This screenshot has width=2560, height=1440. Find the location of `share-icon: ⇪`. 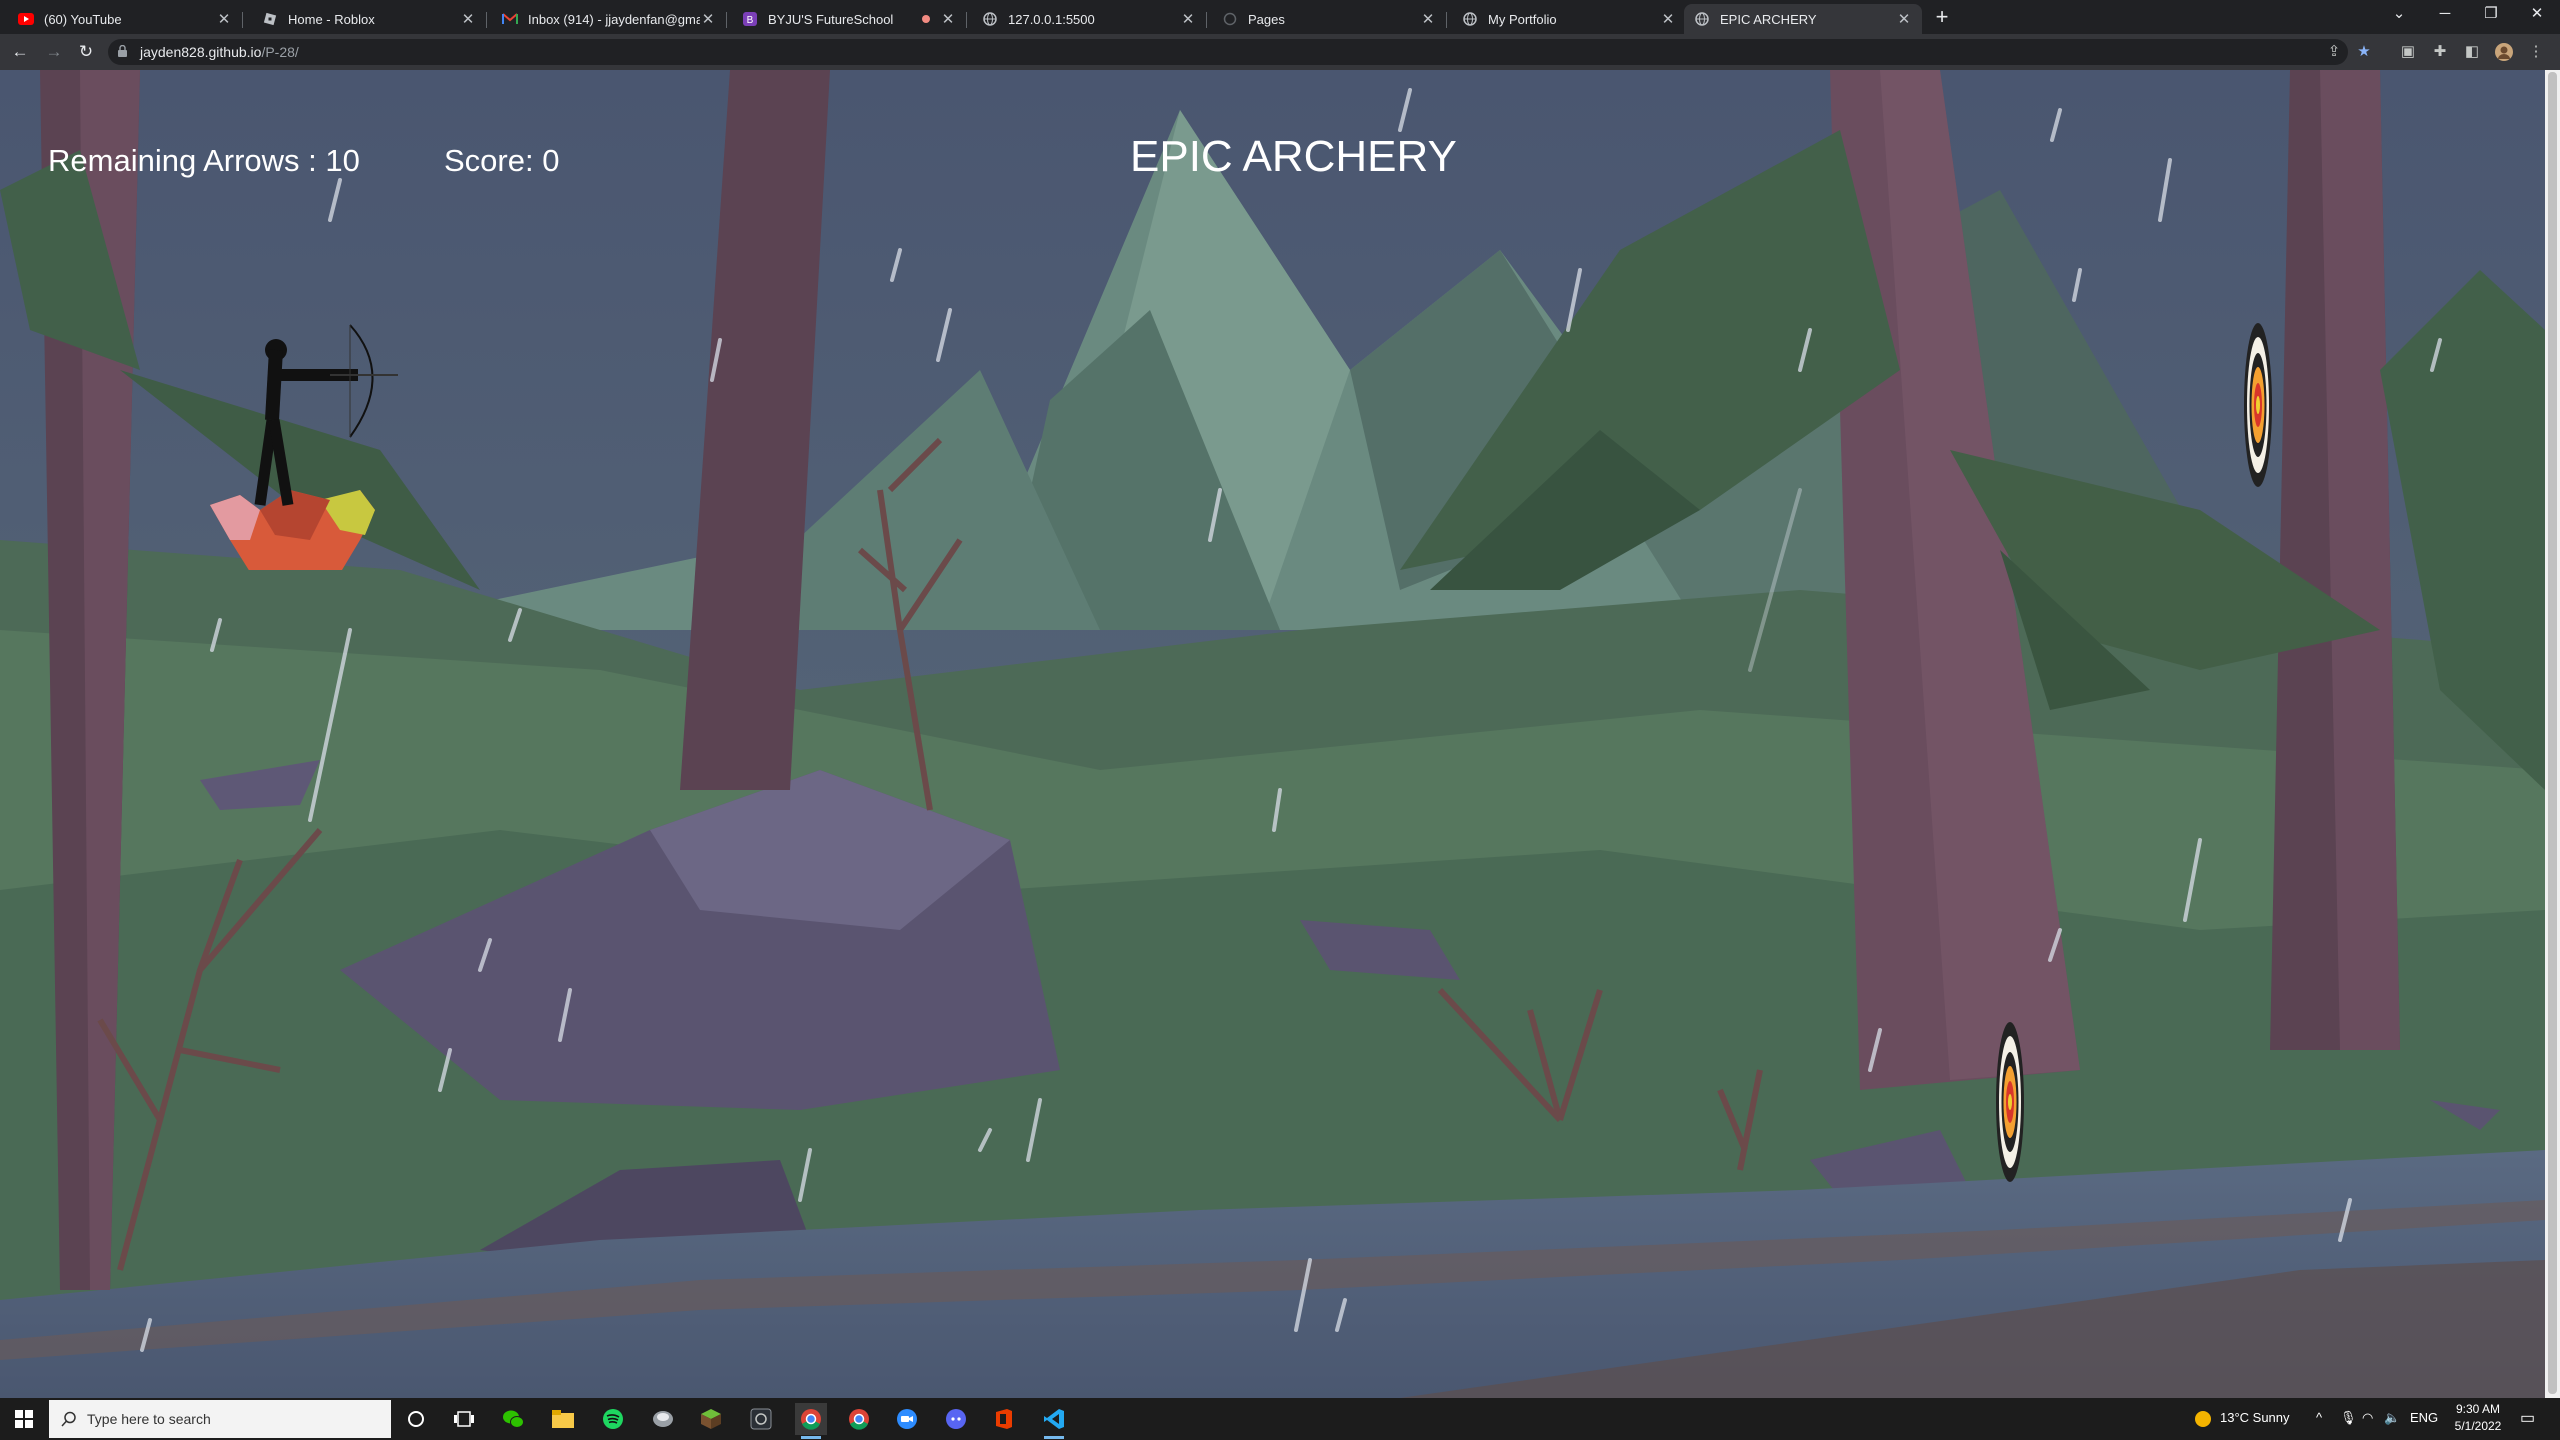

share-icon: ⇪ is located at coordinates (2334, 52).